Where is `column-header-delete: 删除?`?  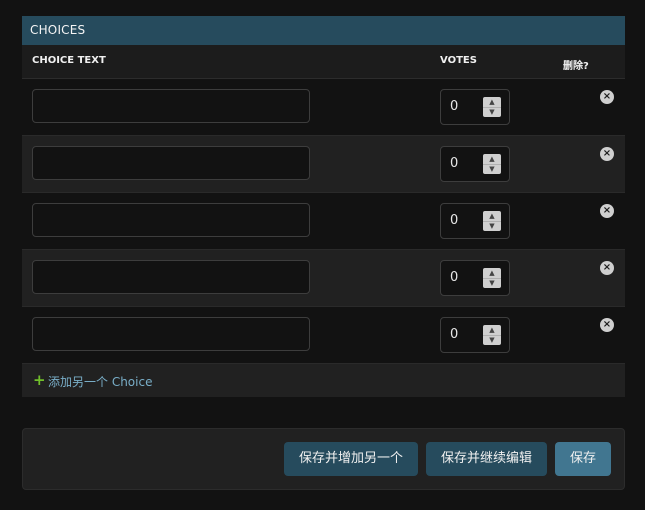
column-header-delete: 删除? is located at coordinates (576, 66).